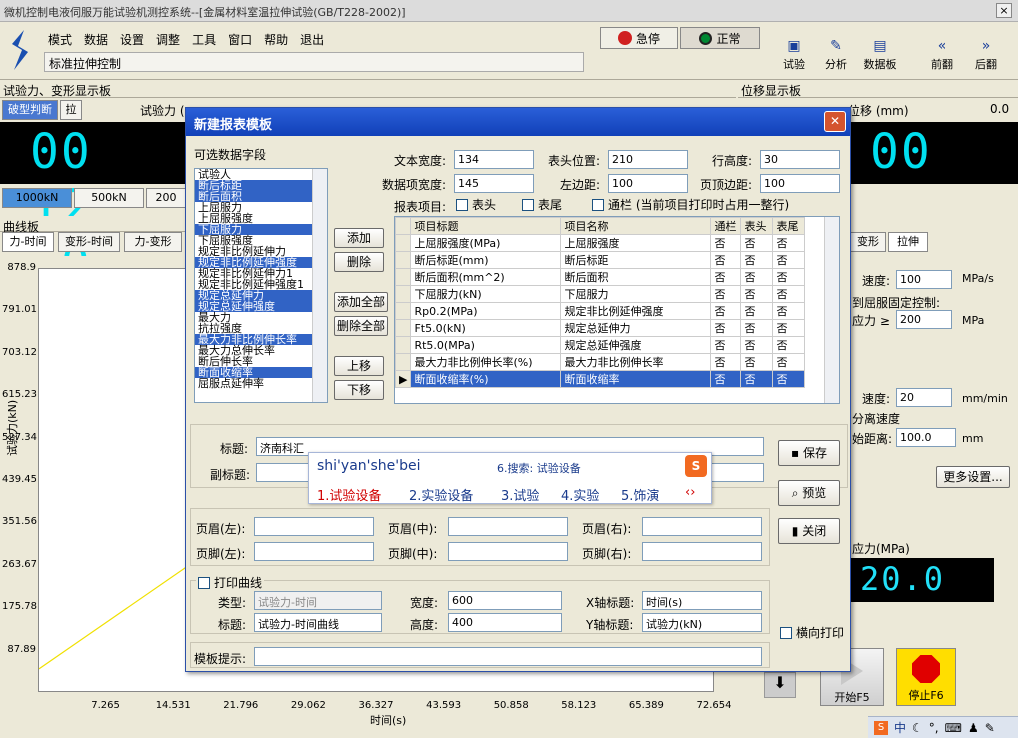 The height and width of the screenshot is (738, 1018). What do you see at coordinates (486, 294) in the screenshot?
I see `grid-cell: 下屈服力(kN)` at bounding box center [486, 294].